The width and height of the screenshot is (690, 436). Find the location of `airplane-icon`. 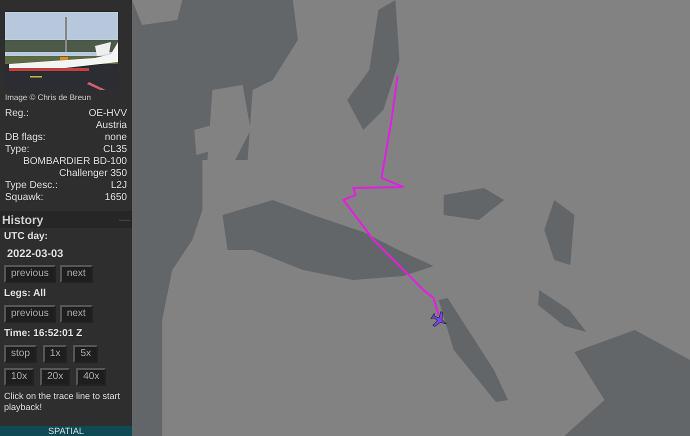

airplane-icon is located at coordinates (438, 319).